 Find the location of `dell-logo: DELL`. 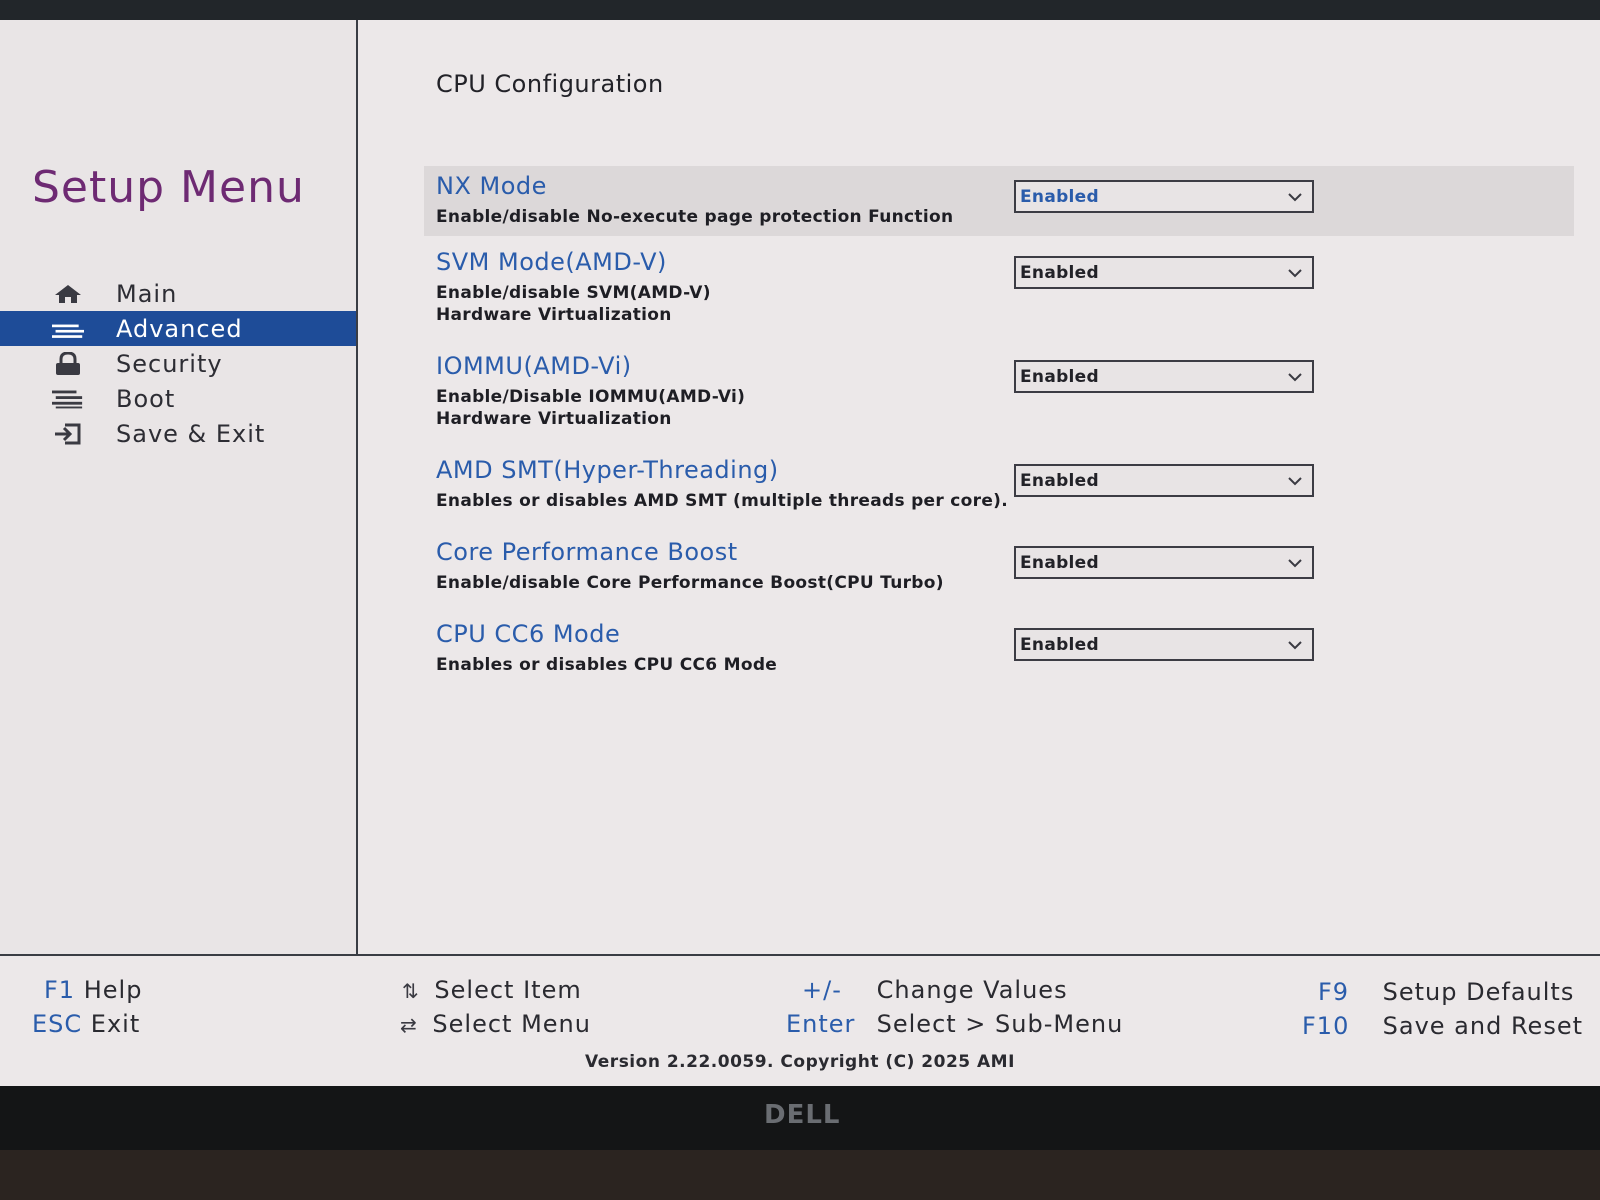

dell-logo: DELL is located at coordinates (802, 1115).